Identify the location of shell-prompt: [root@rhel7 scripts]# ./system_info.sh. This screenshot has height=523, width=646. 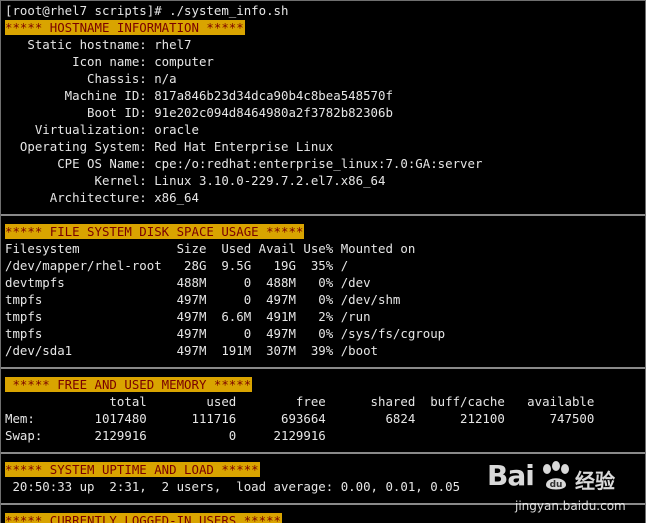
(147, 10).